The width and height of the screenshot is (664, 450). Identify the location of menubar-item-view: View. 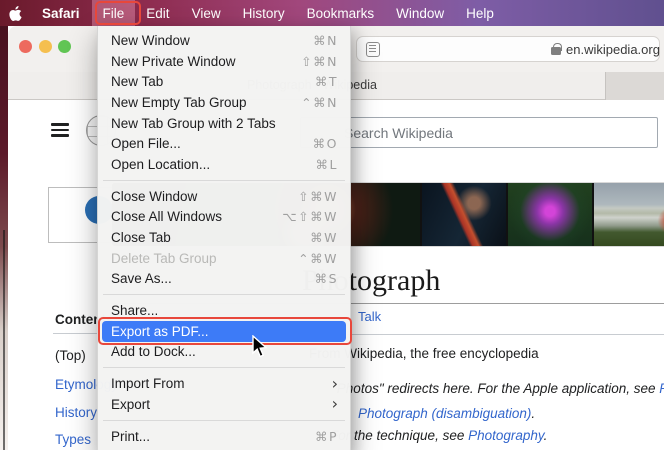
(206, 13).